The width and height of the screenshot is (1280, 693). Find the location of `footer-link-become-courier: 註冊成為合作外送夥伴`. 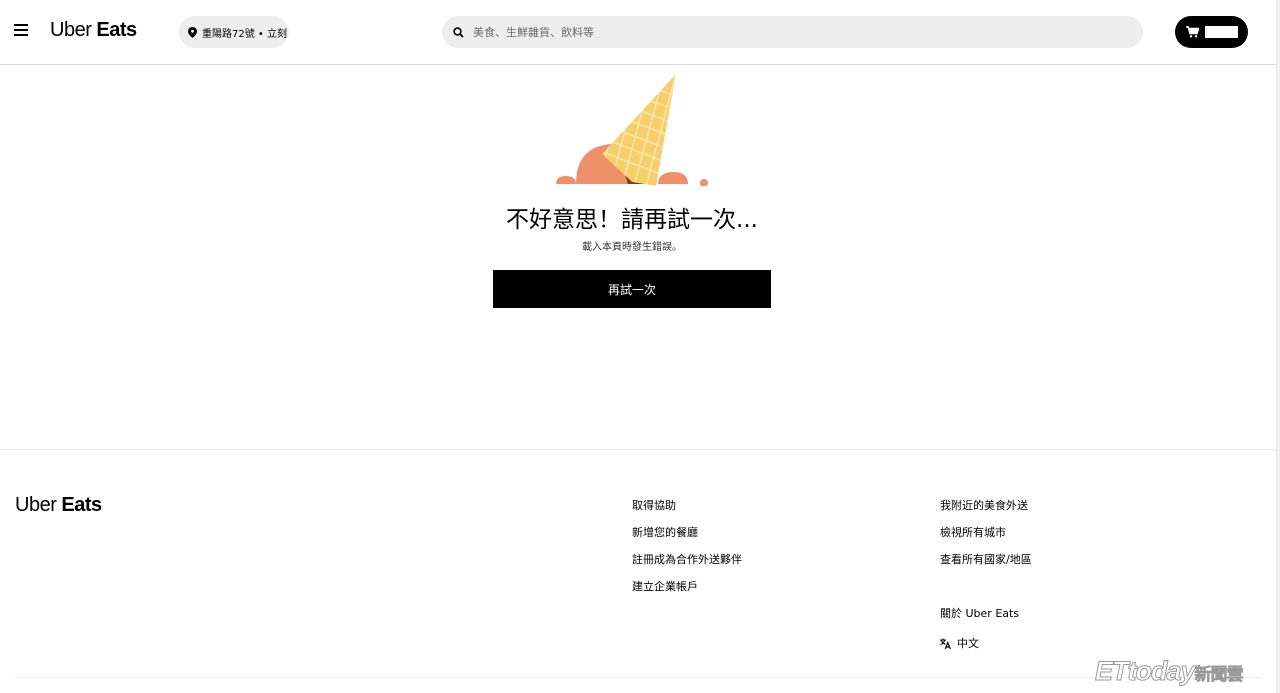

footer-link-become-courier: 註冊成為合作外送夥伴 is located at coordinates (687, 562).